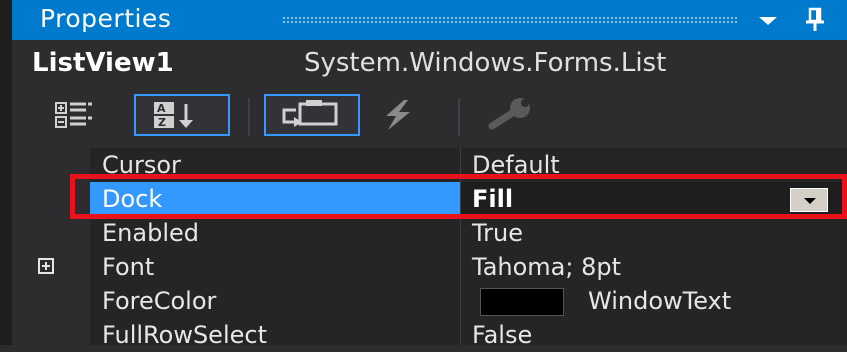 This screenshot has height=352, width=847. What do you see at coordinates (128, 267) in the screenshot?
I see `property-name: Font` at bounding box center [128, 267].